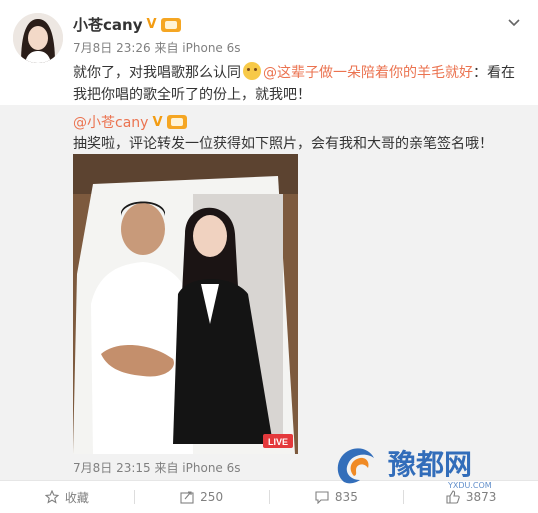  What do you see at coordinates (469, 485) in the screenshot?
I see `watermark-url: YXDU.COM` at bounding box center [469, 485].